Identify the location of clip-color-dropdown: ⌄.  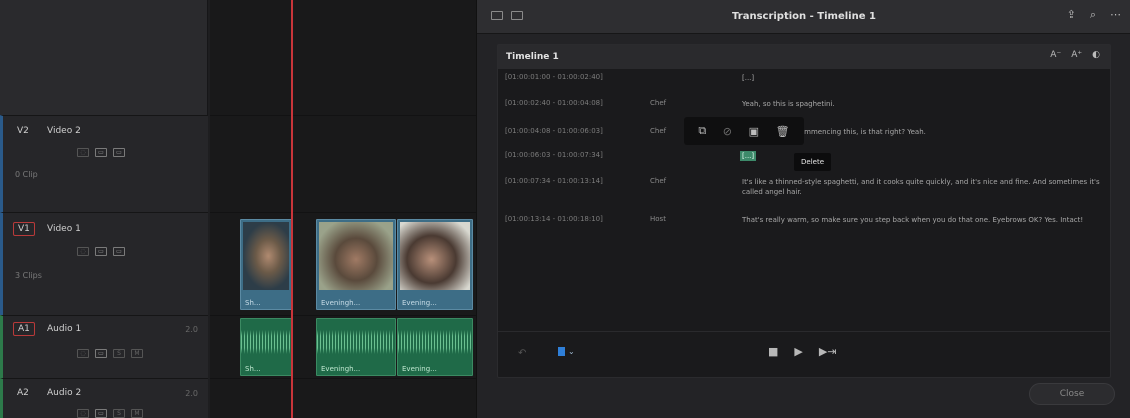
(566, 351).